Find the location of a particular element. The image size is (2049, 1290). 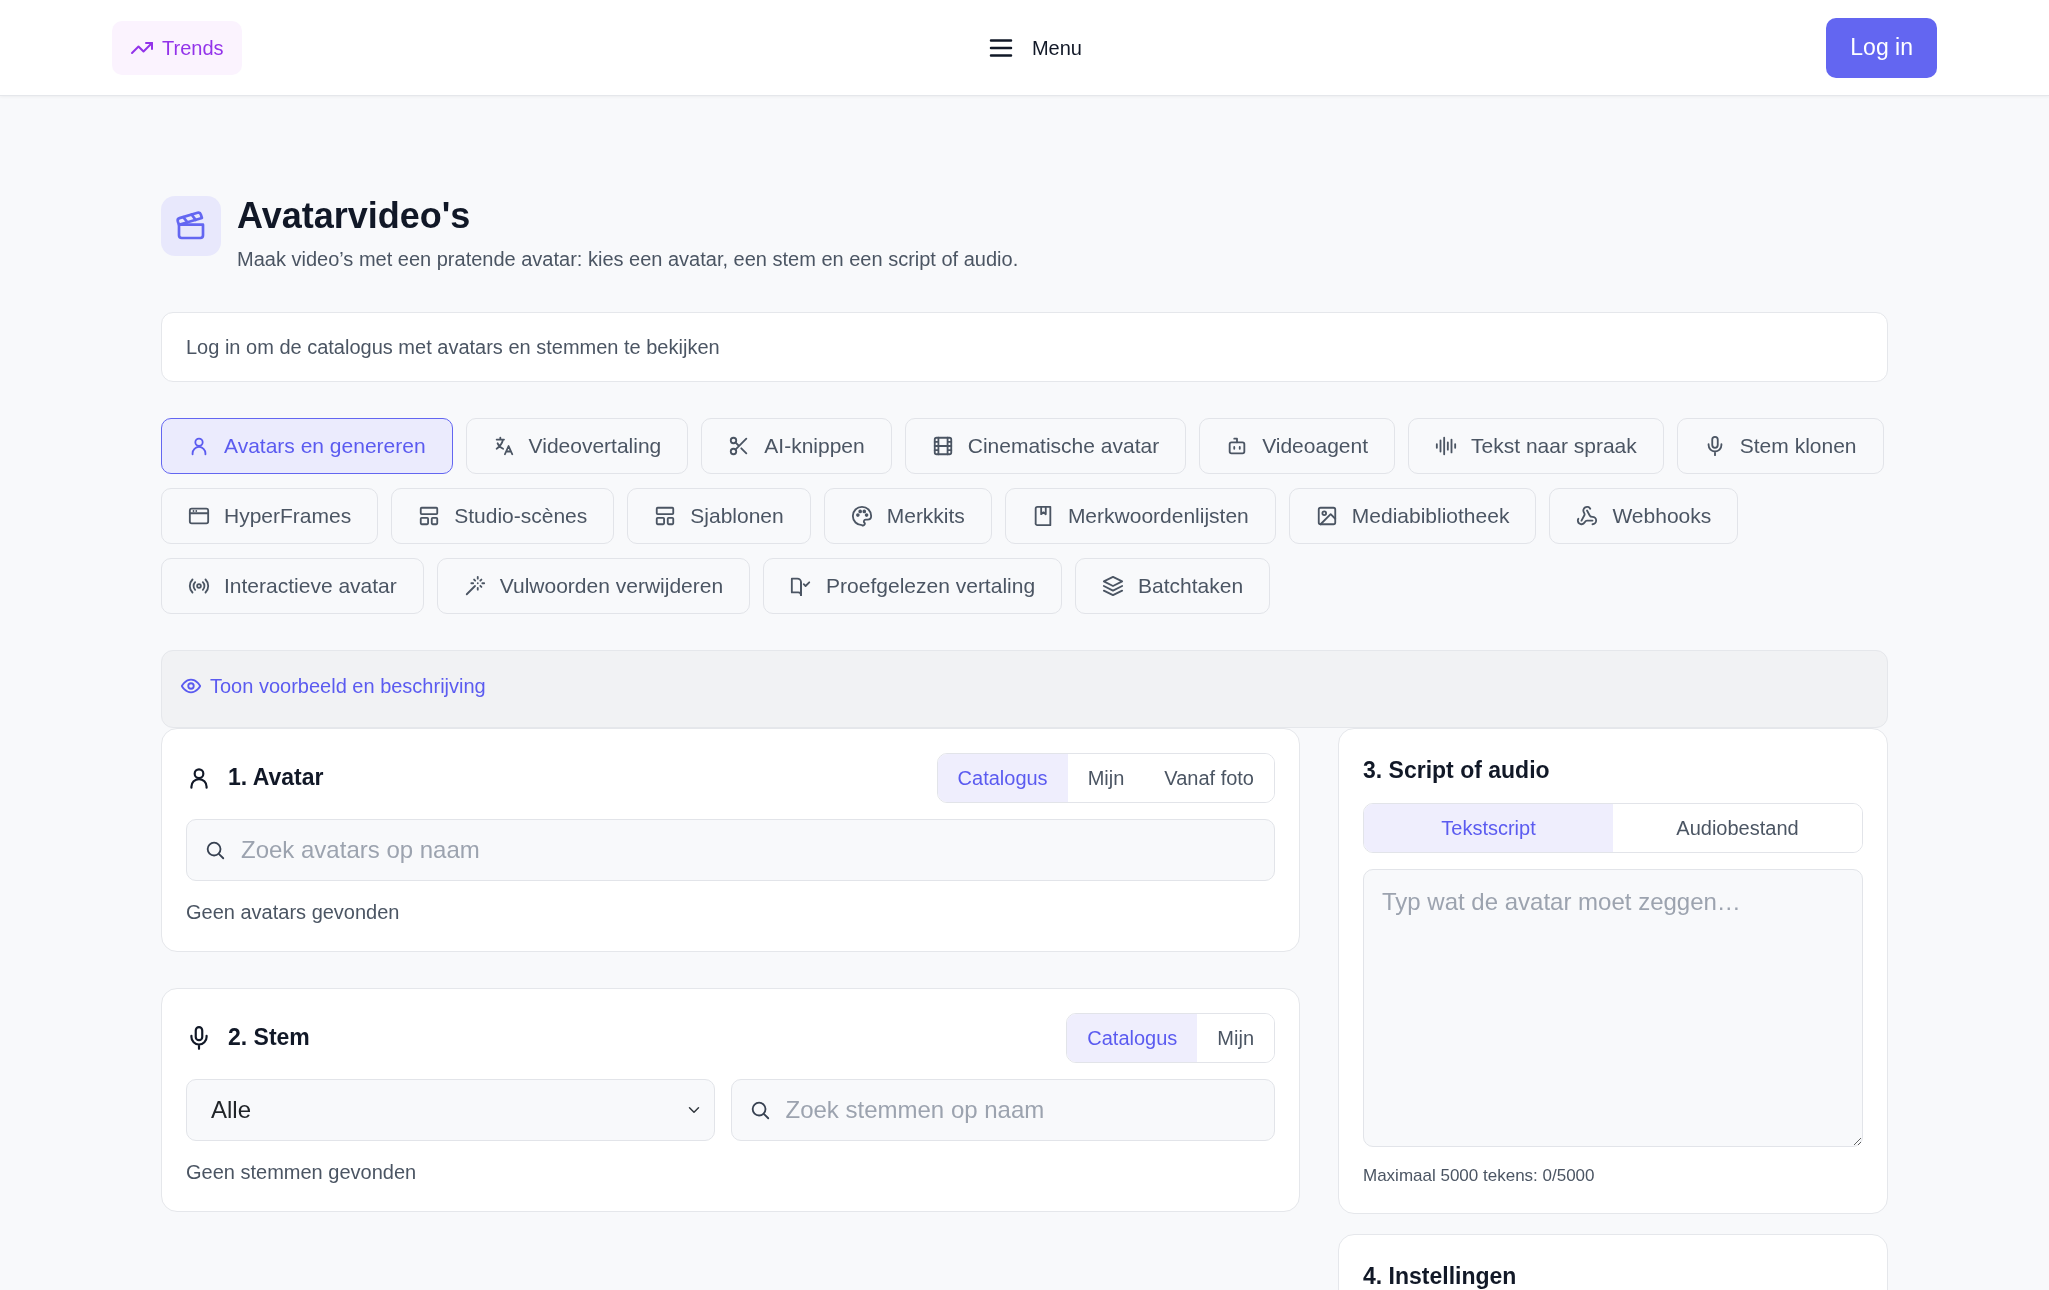

film-icon is located at coordinates (942, 445).